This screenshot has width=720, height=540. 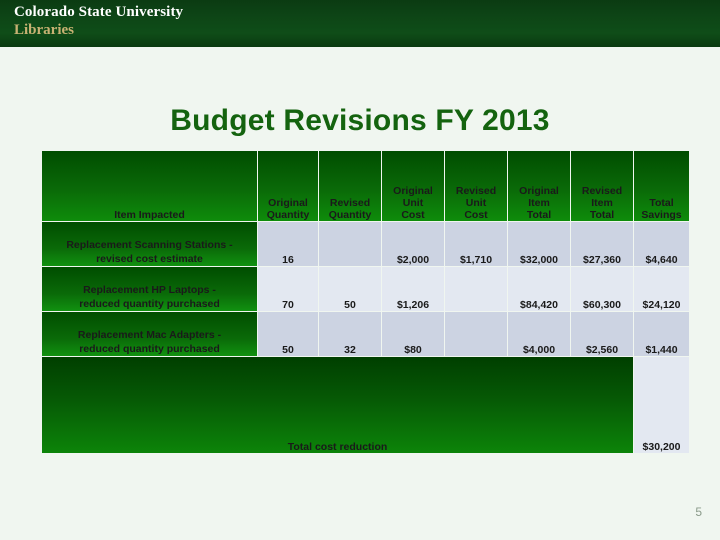 What do you see at coordinates (288, 289) in the screenshot?
I see `cell-original-quantity: 70` at bounding box center [288, 289].